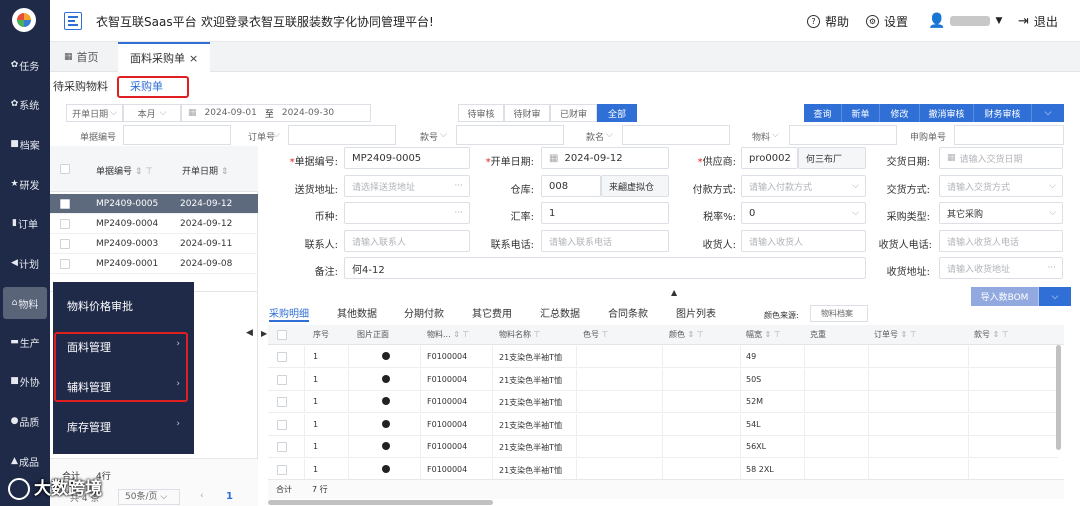 The height and width of the screenshot is (506, 1080). I want to click on column-doc-no: 单据编号 ⇕ ⊤, so click(124, 170).